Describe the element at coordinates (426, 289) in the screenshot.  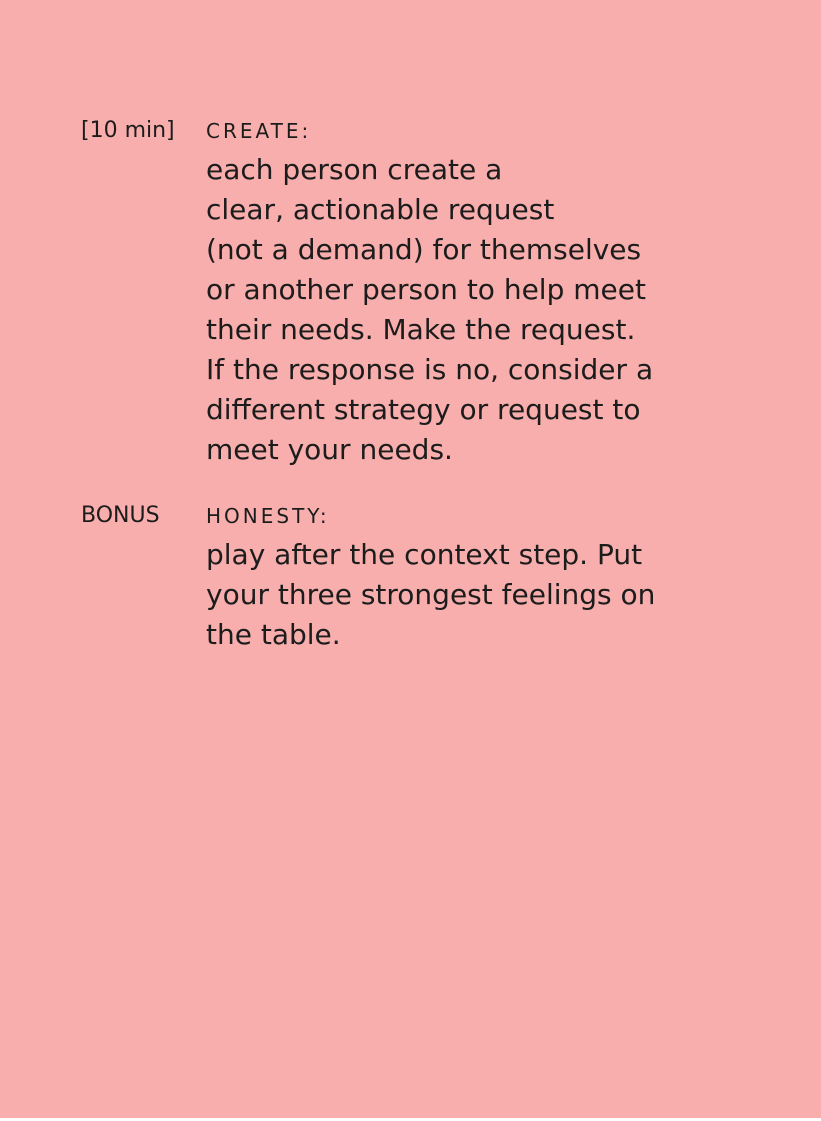
I see `body-line: or another person to help meet` at that location.